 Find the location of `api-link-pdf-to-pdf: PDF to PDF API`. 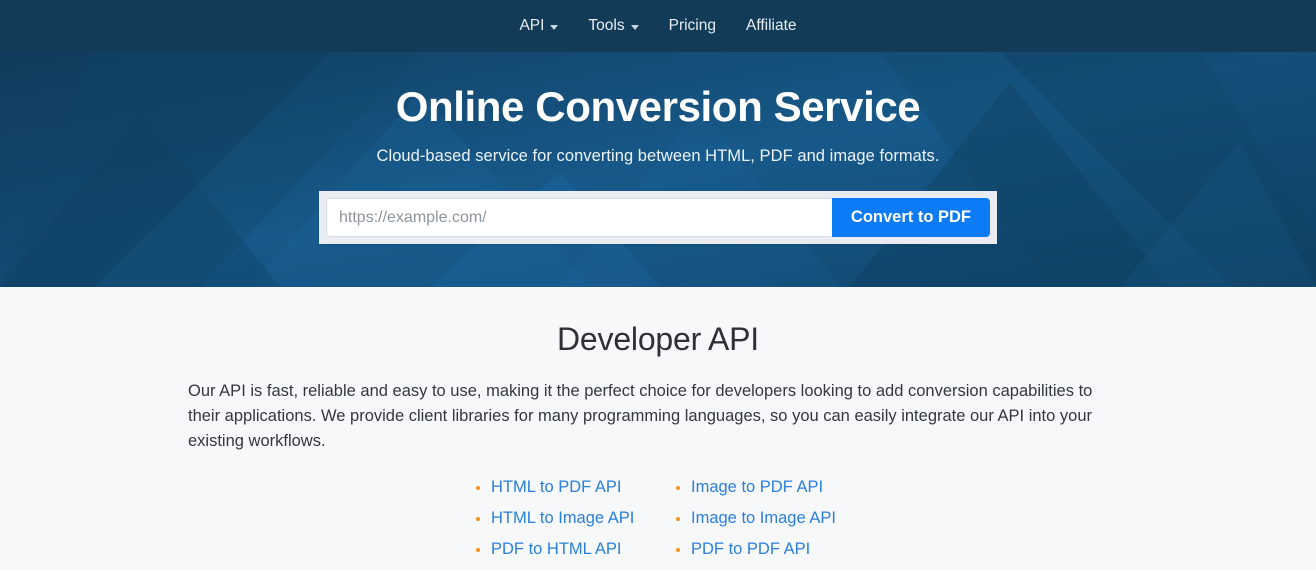

api-link-pdf-to-pdf: PDF to PDF API is located at coordinates (750, 549).